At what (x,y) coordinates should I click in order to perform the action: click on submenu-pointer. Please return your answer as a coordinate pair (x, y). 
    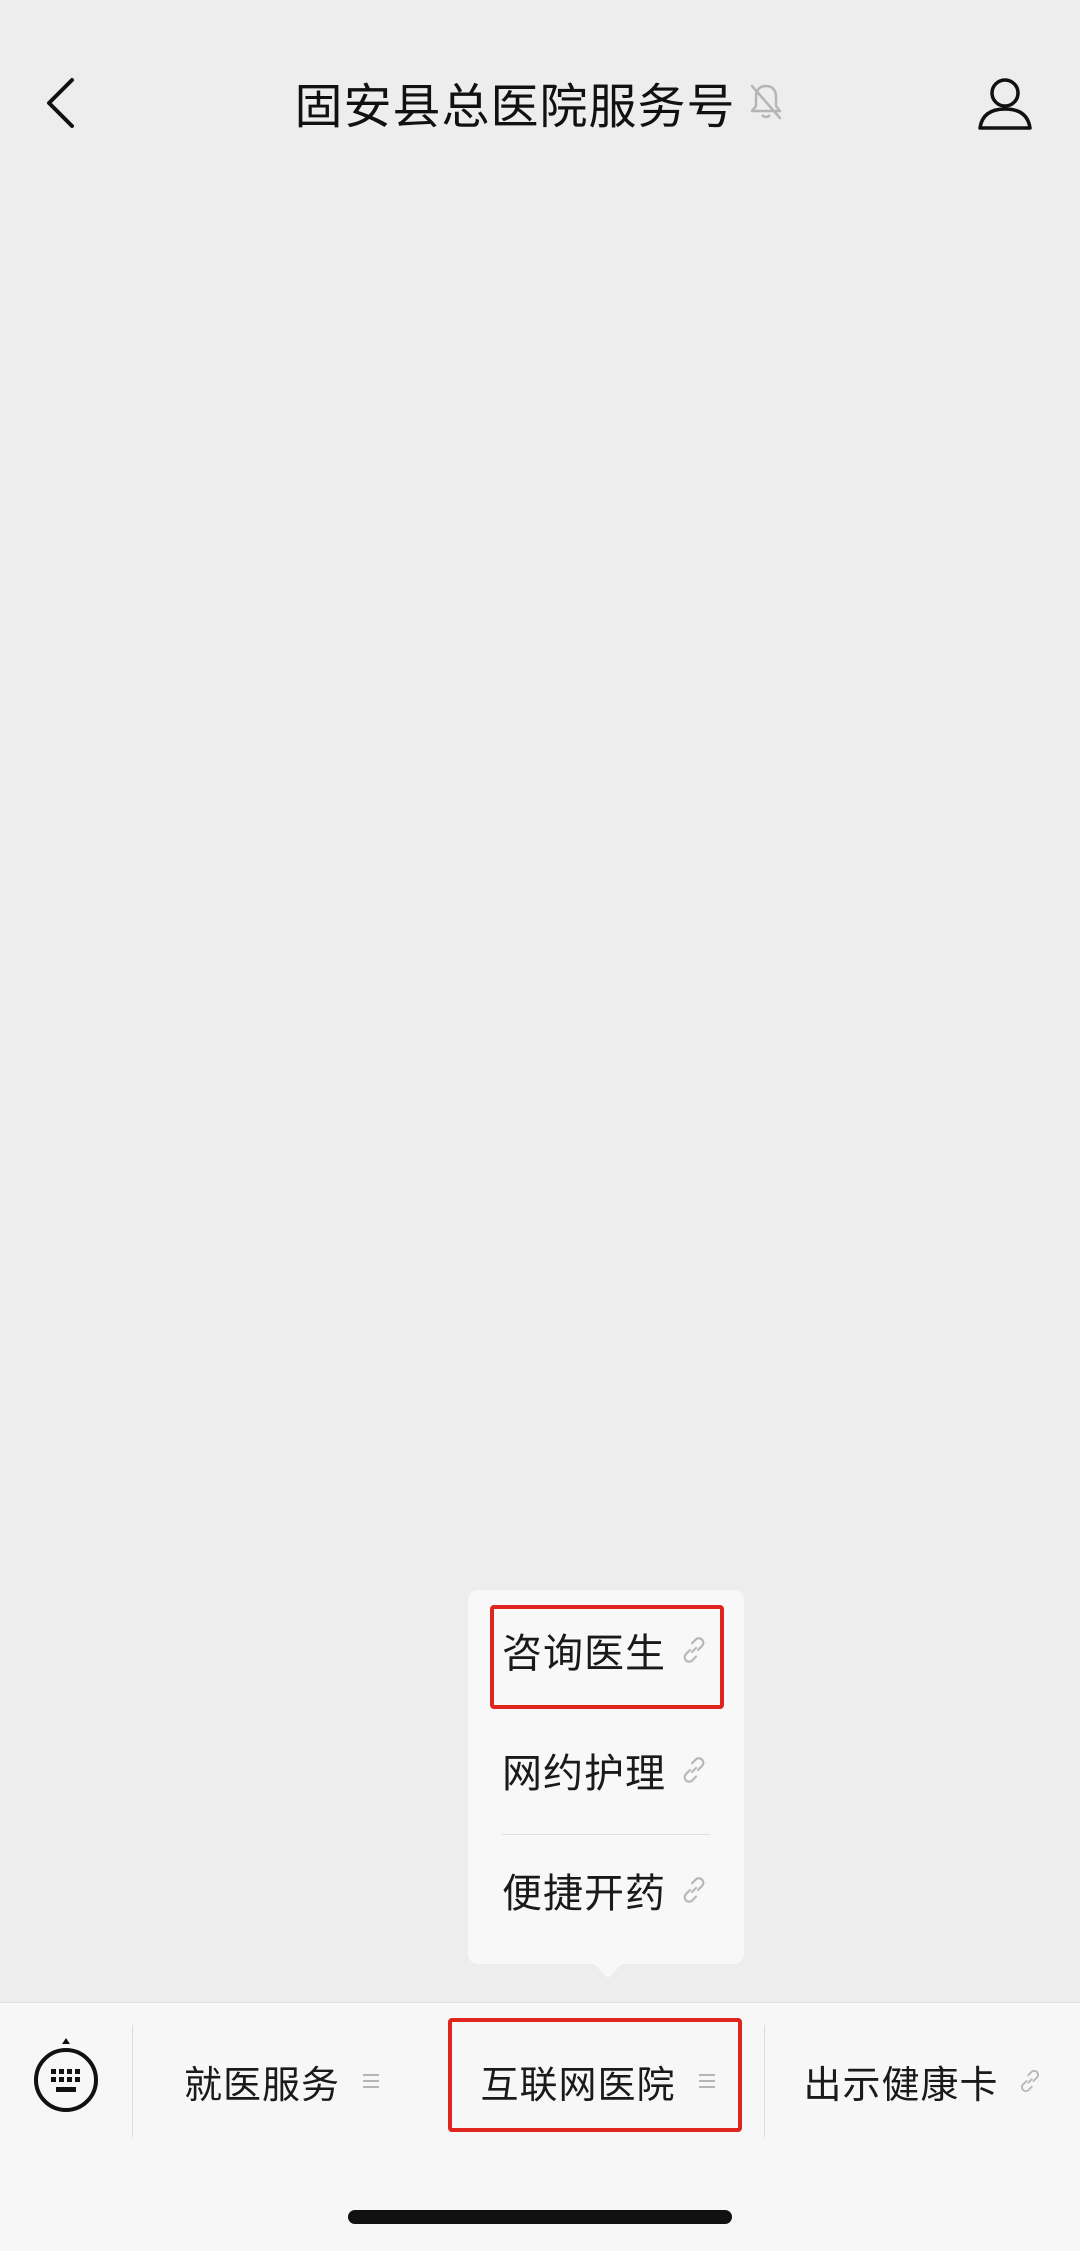
    Looking at the image, I should click on (608, 1969).